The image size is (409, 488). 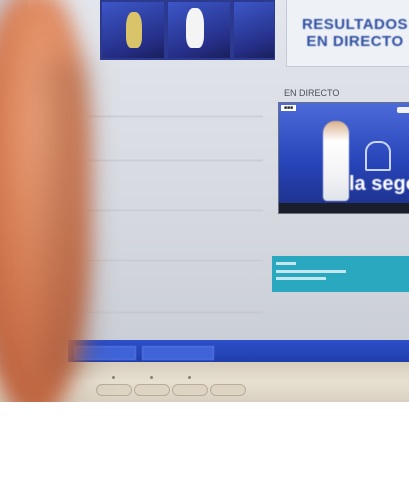 I want to click on taskbar-item, so click(x=178, y=353).